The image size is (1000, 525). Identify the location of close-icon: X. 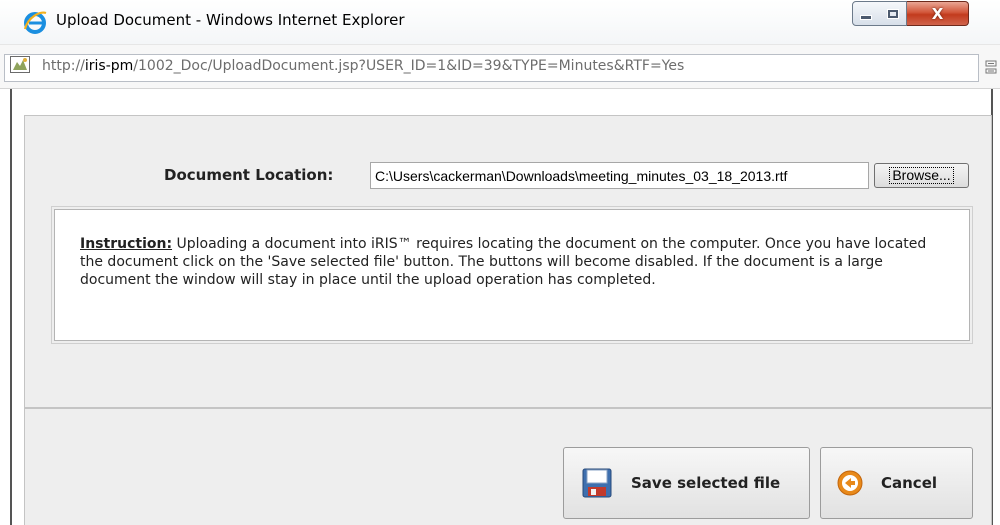
(937, 13).